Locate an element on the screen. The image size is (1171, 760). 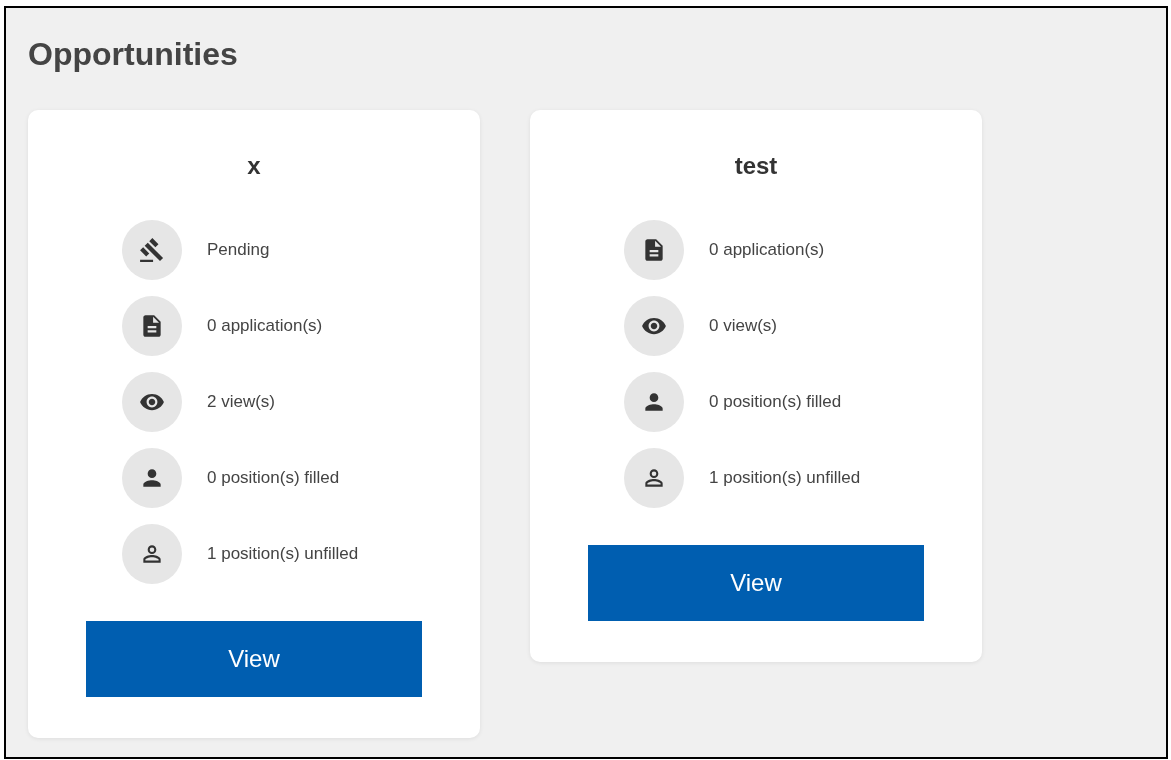
card-title: x is located at coordinates (254, 166).